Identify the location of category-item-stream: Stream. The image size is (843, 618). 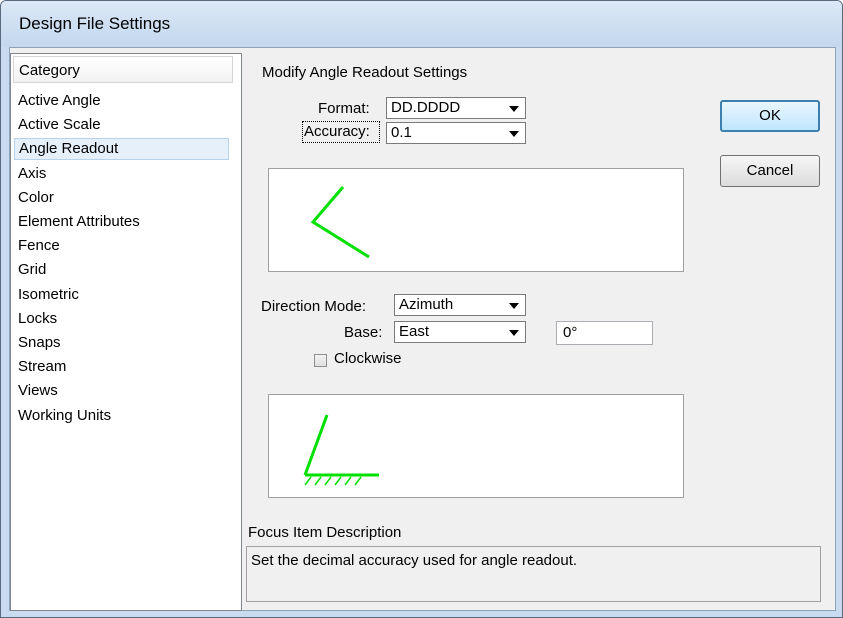
(121, 367).